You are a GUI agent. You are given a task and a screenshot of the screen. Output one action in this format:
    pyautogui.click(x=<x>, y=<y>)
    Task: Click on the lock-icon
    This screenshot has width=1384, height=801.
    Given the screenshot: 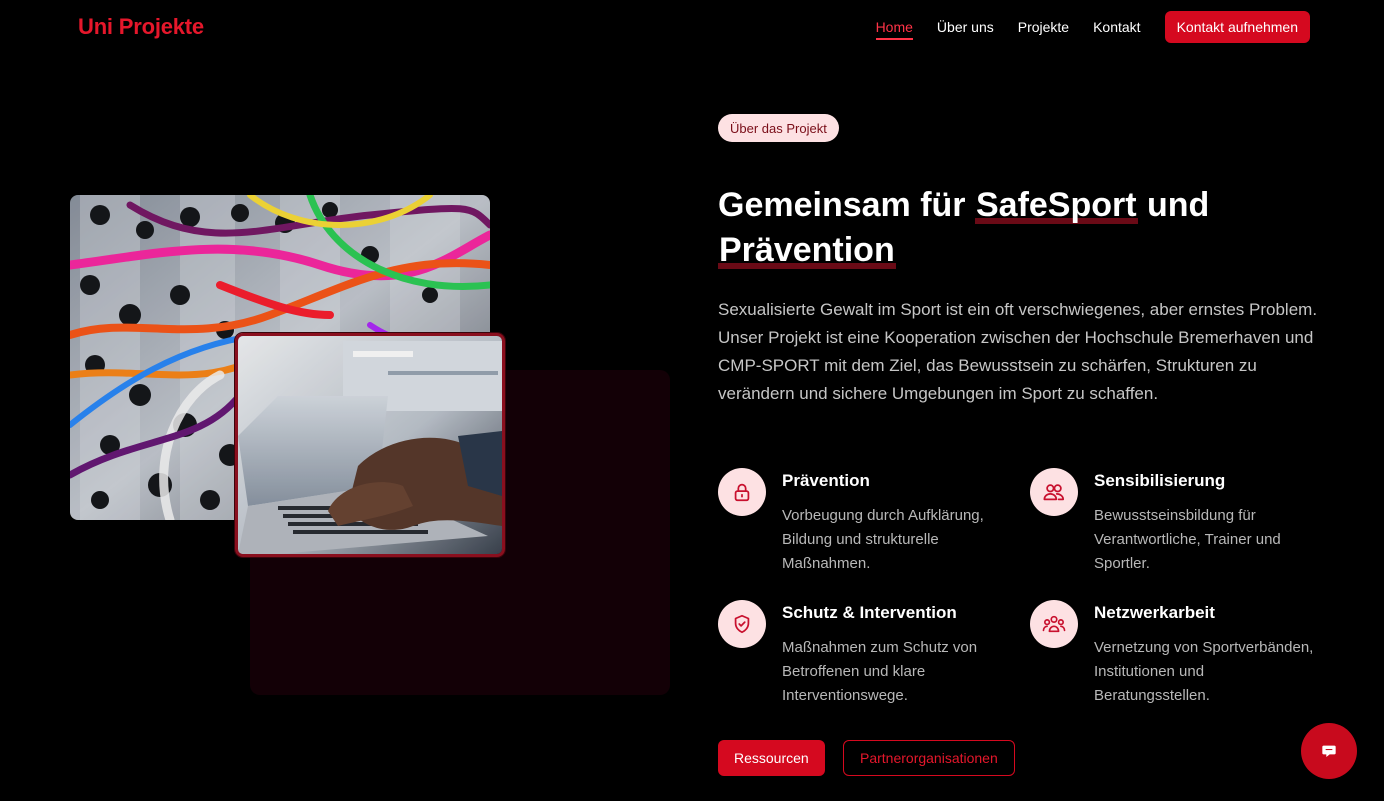 What is the action you would take?
    pyautogui.click(x=742, y=492)
    